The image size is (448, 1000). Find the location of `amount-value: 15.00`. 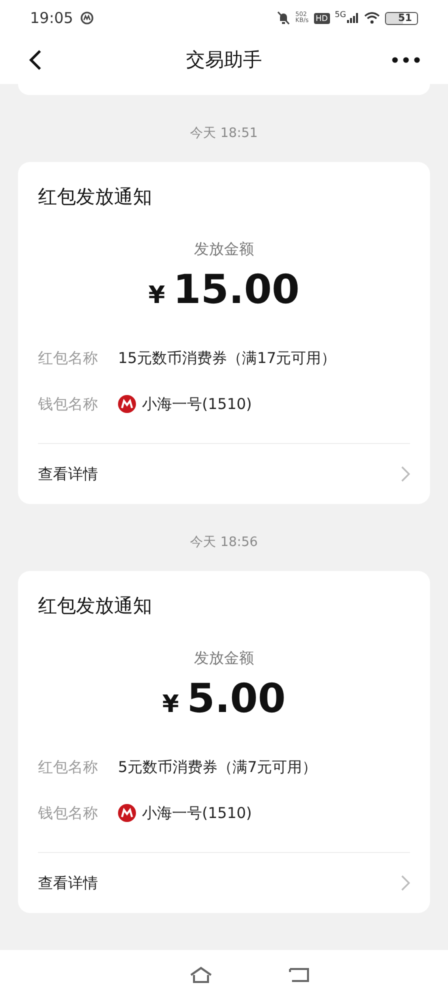

amount-value: 15.00 is located at coordinates (236, 290).